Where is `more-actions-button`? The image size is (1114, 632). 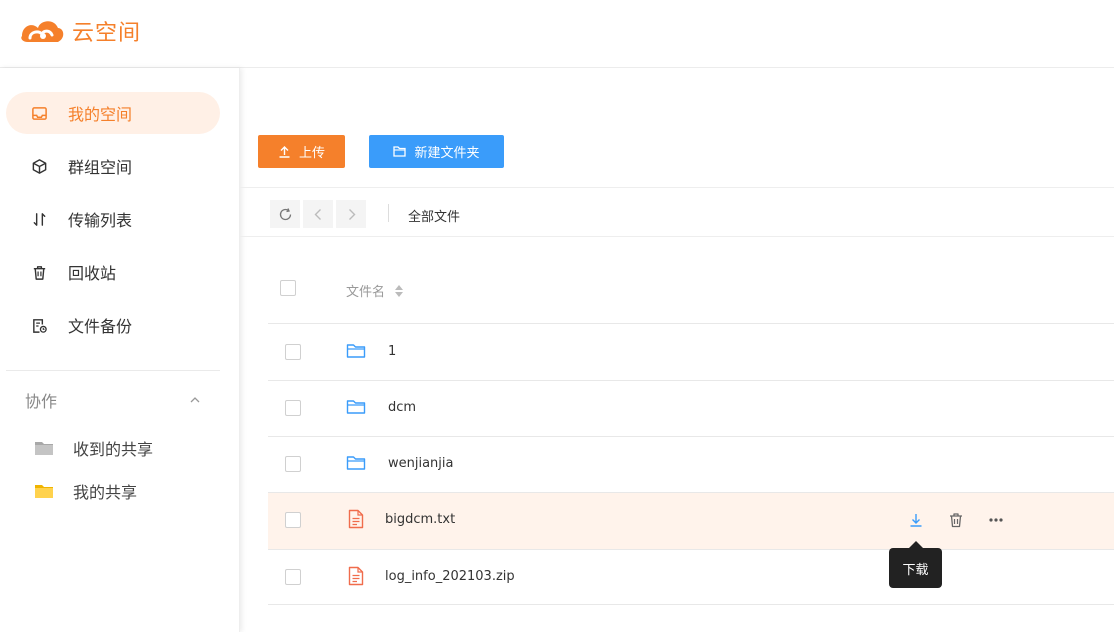 more-actions-button is located at coordinates (996, 520).